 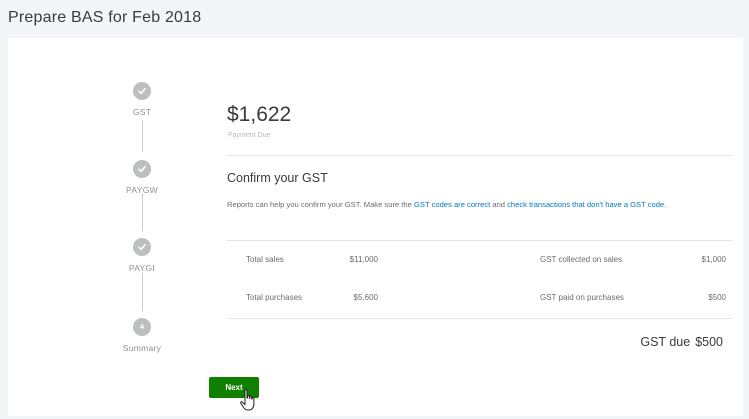 What do you see at coordinates (709, 342) in the screenshot?
I see `gst-due-value: $500` at bounding box center [709, 342].